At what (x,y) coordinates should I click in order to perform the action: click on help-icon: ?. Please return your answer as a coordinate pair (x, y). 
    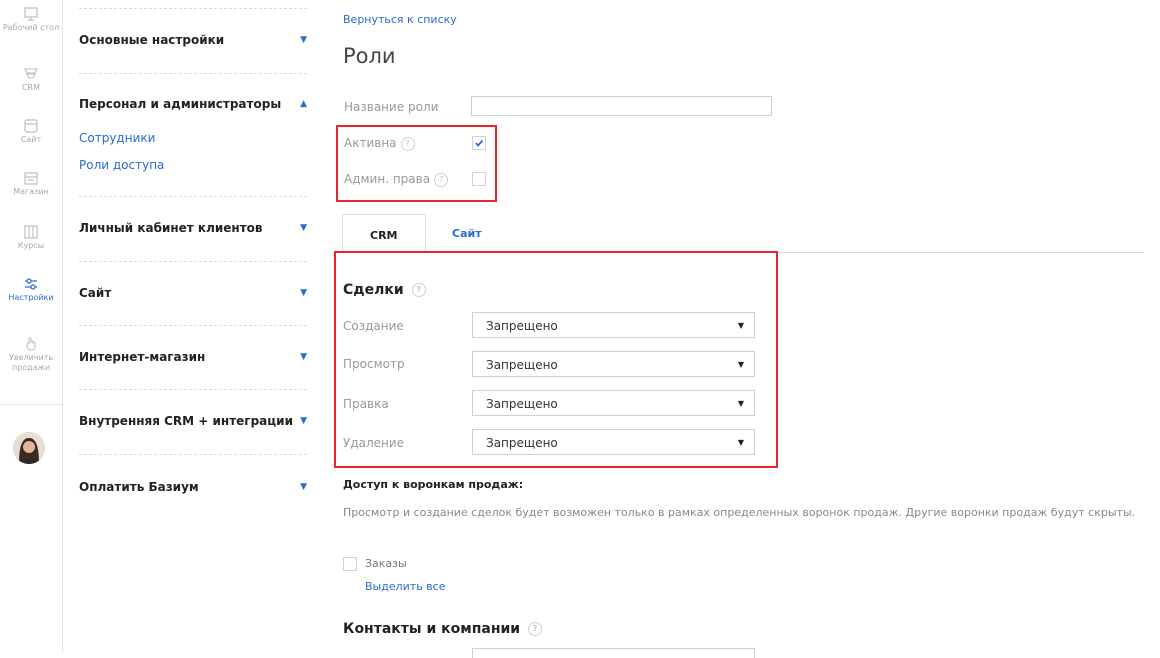
    Looking at the image, I should click on (535, 629).